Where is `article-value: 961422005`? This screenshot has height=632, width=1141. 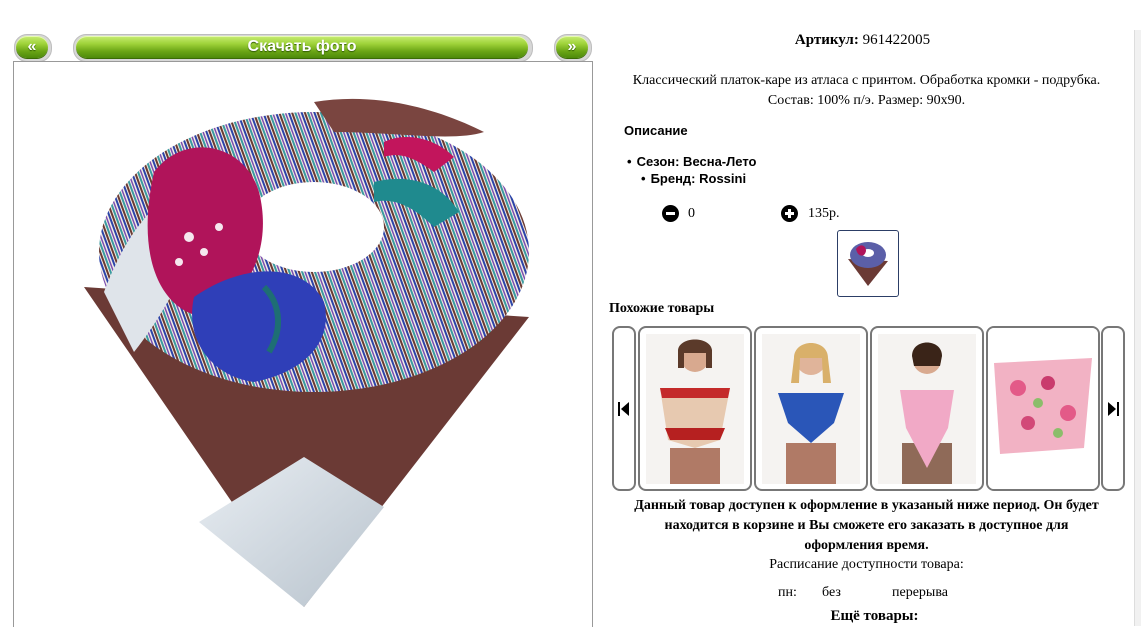
article-value: 961422005 is located at coordinates (896, 40).